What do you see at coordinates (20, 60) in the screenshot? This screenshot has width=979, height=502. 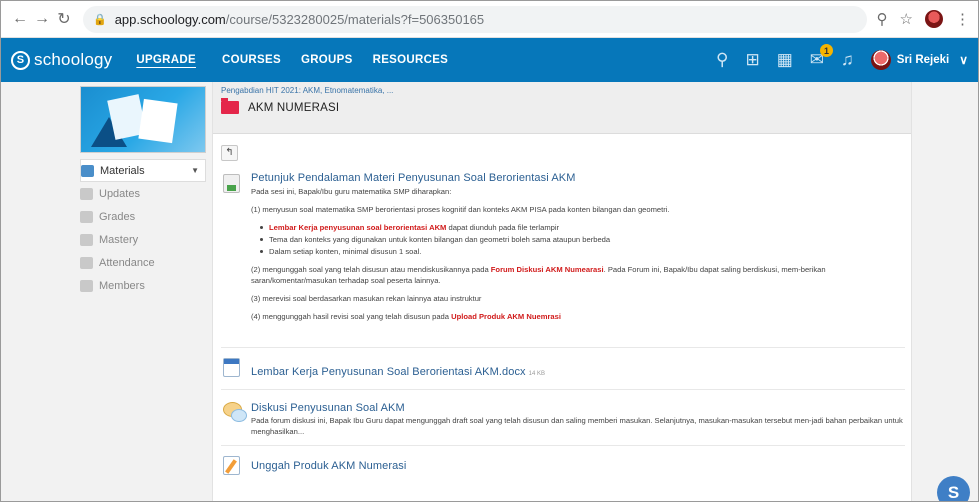 I see `logo-mark-icon: S` at bounding box center [20, 60].